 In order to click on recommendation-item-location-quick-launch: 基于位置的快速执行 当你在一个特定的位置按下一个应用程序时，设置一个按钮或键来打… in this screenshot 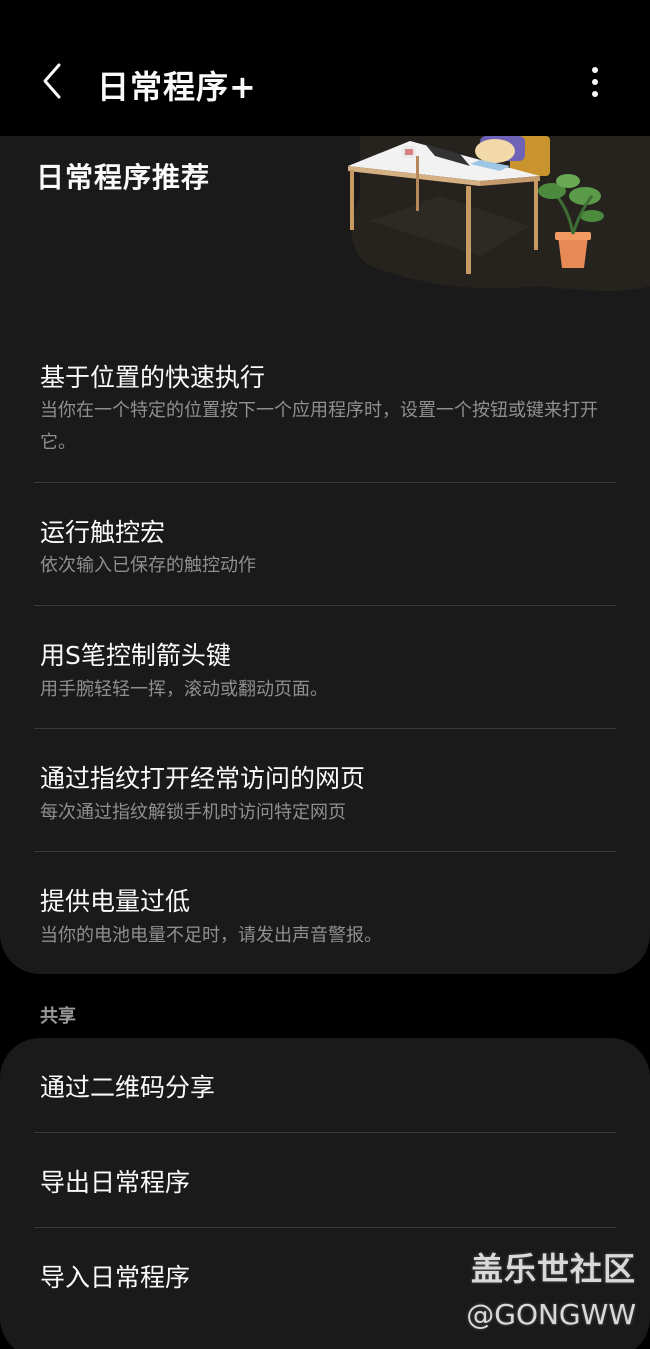, I will do `click(325, 420)`.